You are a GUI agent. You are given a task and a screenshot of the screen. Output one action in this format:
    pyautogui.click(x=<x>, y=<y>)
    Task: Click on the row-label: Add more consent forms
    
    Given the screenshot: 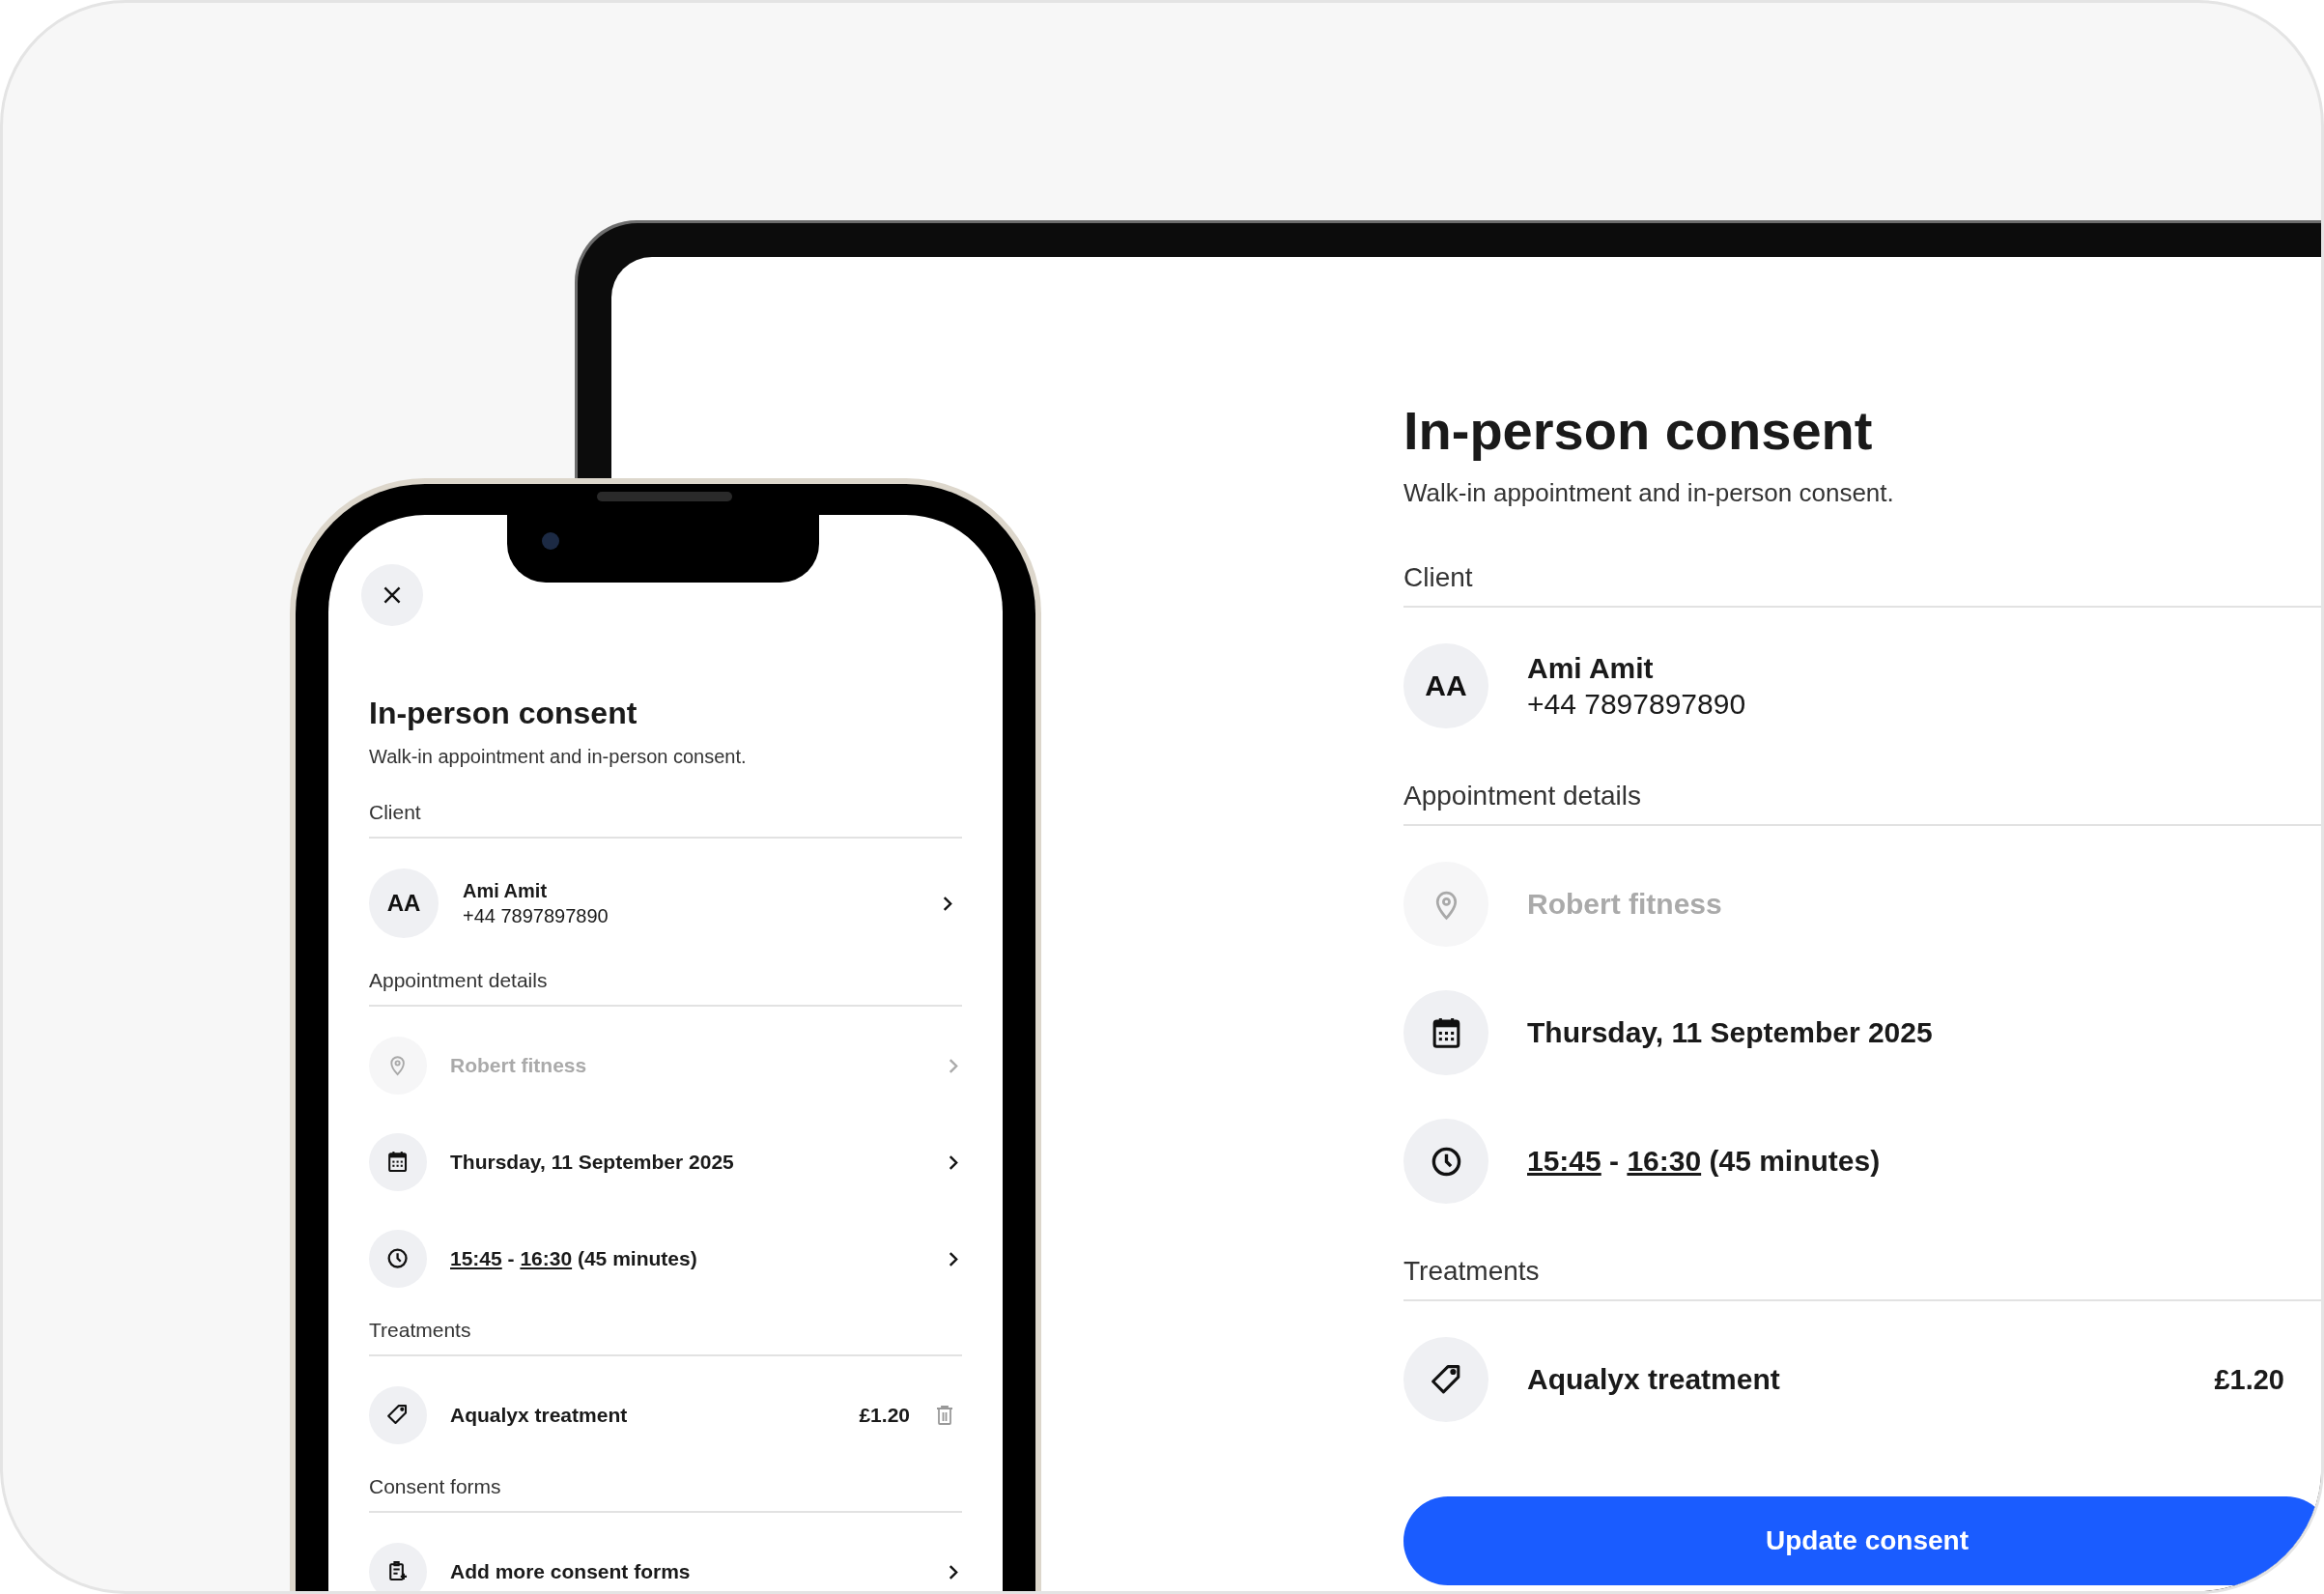 What is the action you would take?
    pyautogui.click(x=570, y=1572)
    